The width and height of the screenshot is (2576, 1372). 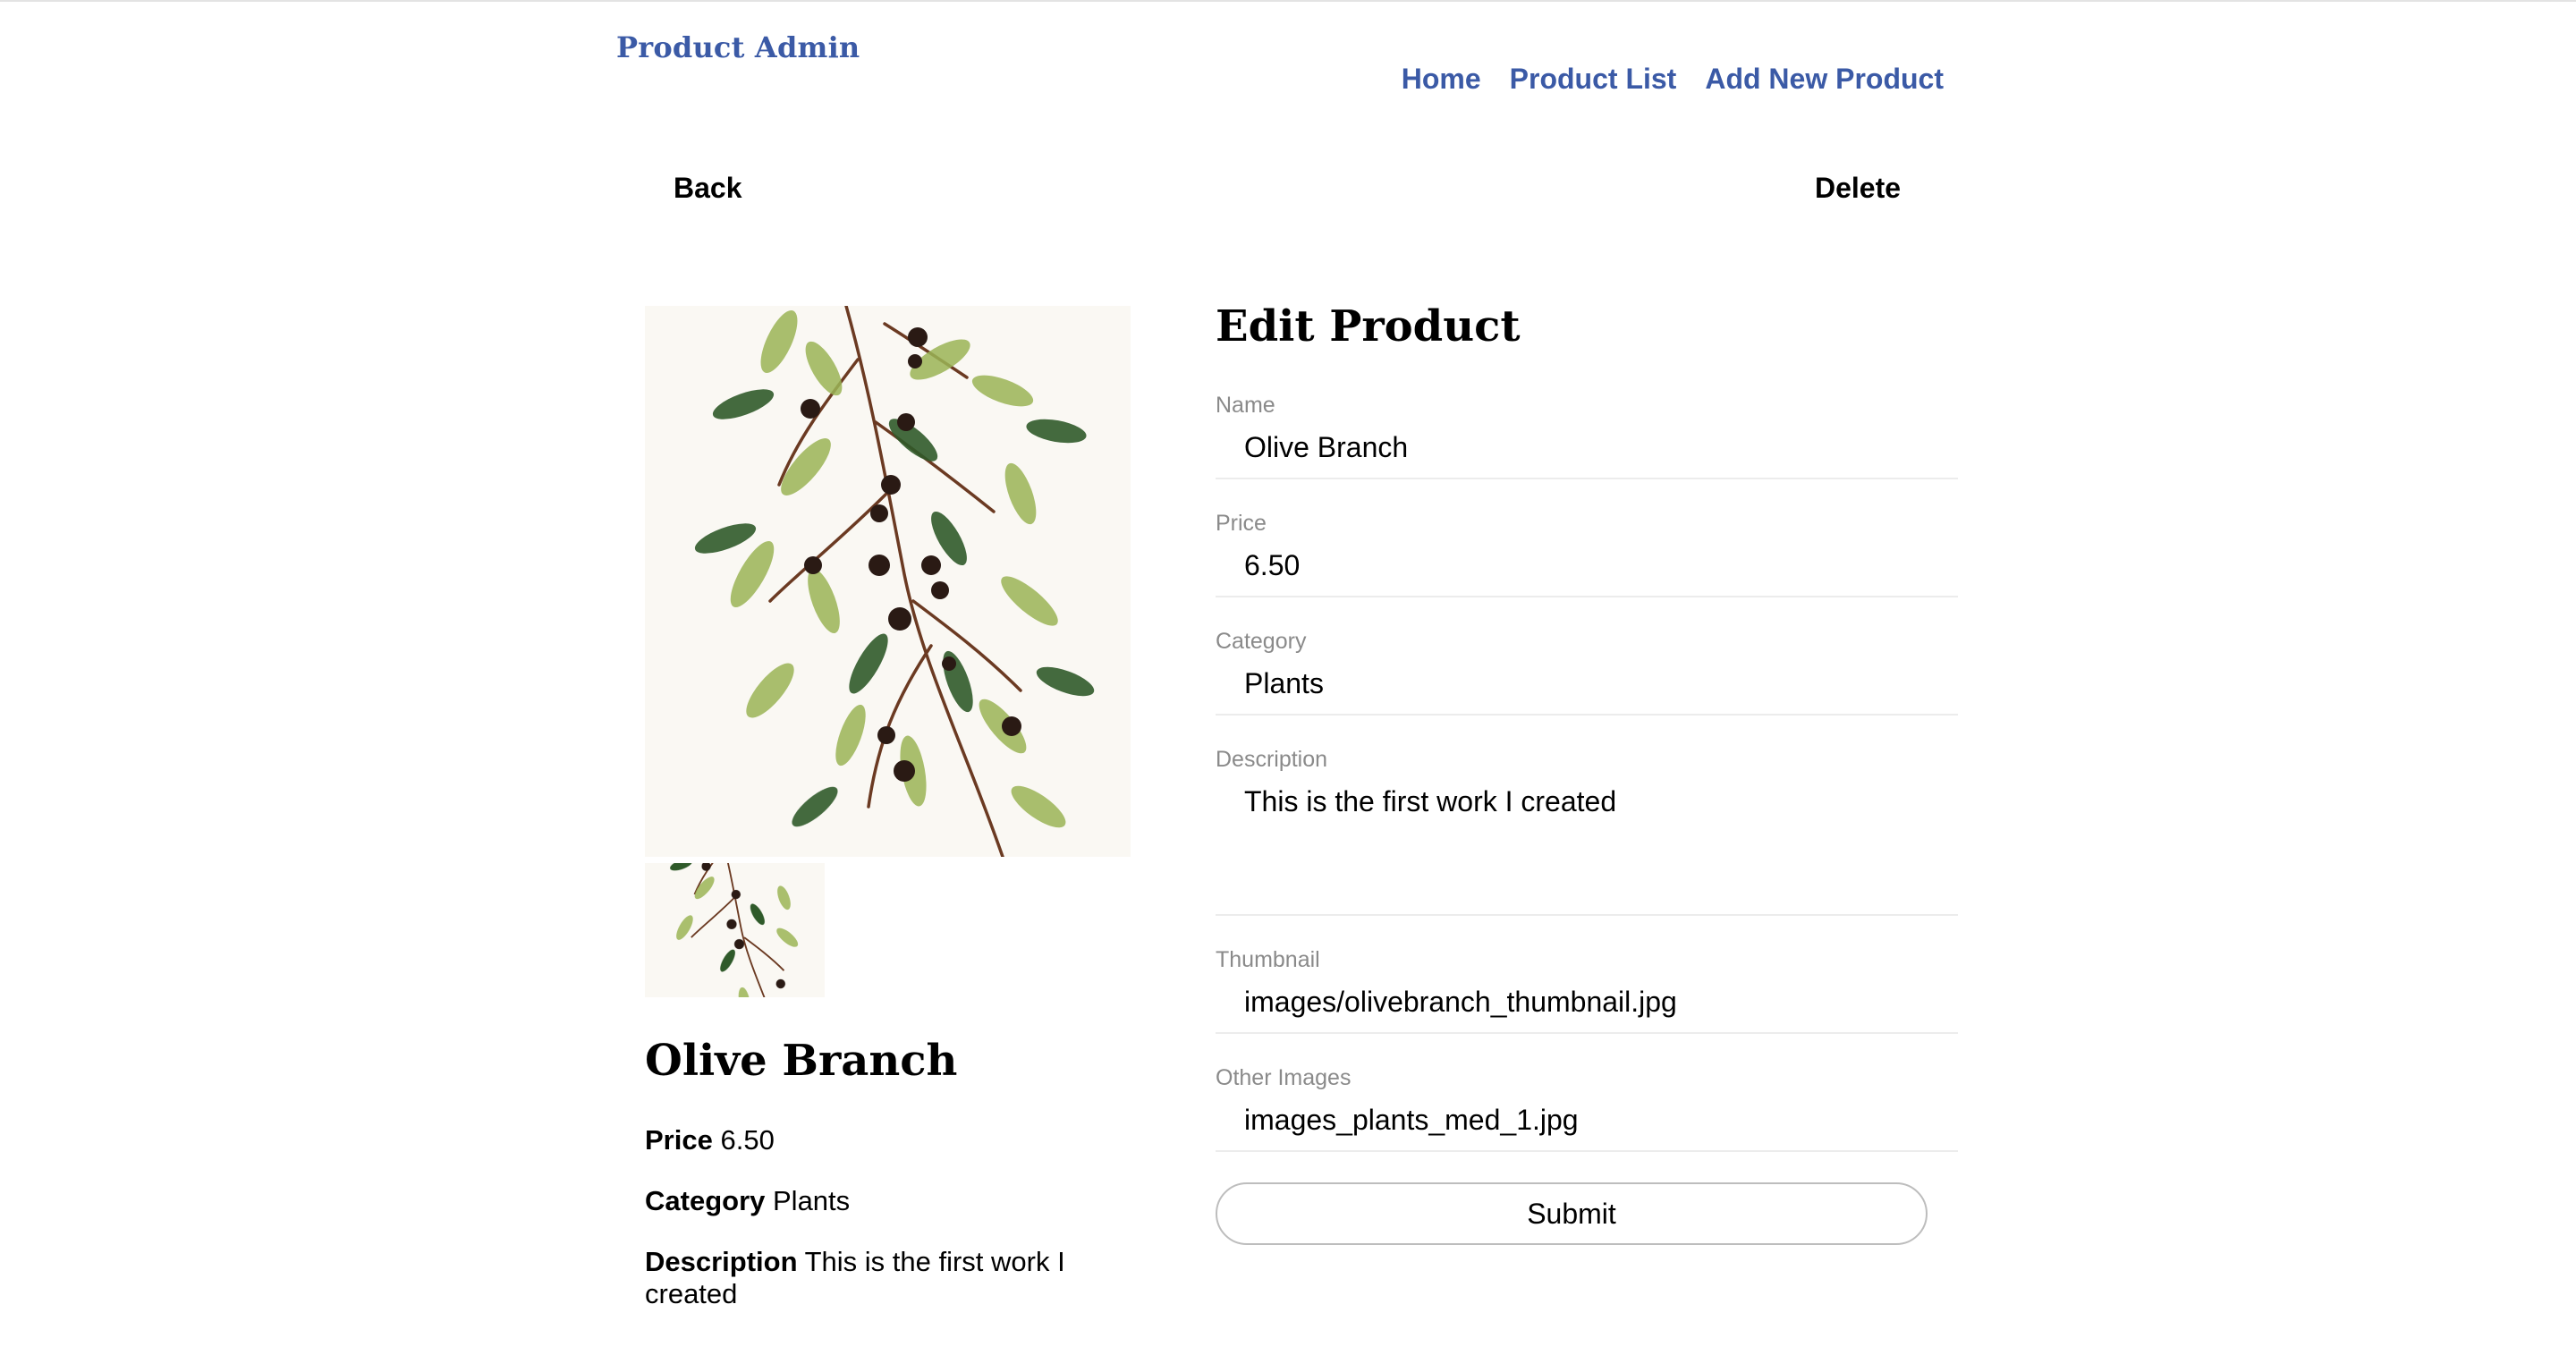 I want to click on other-images-field-label: Other Images, so click(x=1284, y=1077).